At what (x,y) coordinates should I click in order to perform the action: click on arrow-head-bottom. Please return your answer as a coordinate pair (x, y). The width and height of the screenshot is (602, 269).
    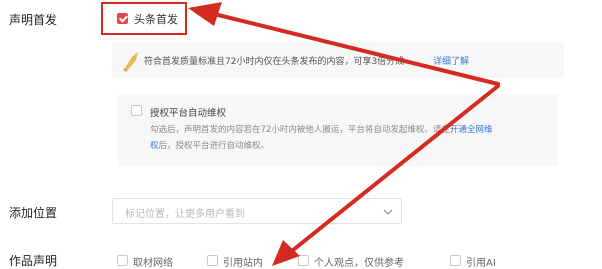
    Looking at the image, I should click on (286, 253).